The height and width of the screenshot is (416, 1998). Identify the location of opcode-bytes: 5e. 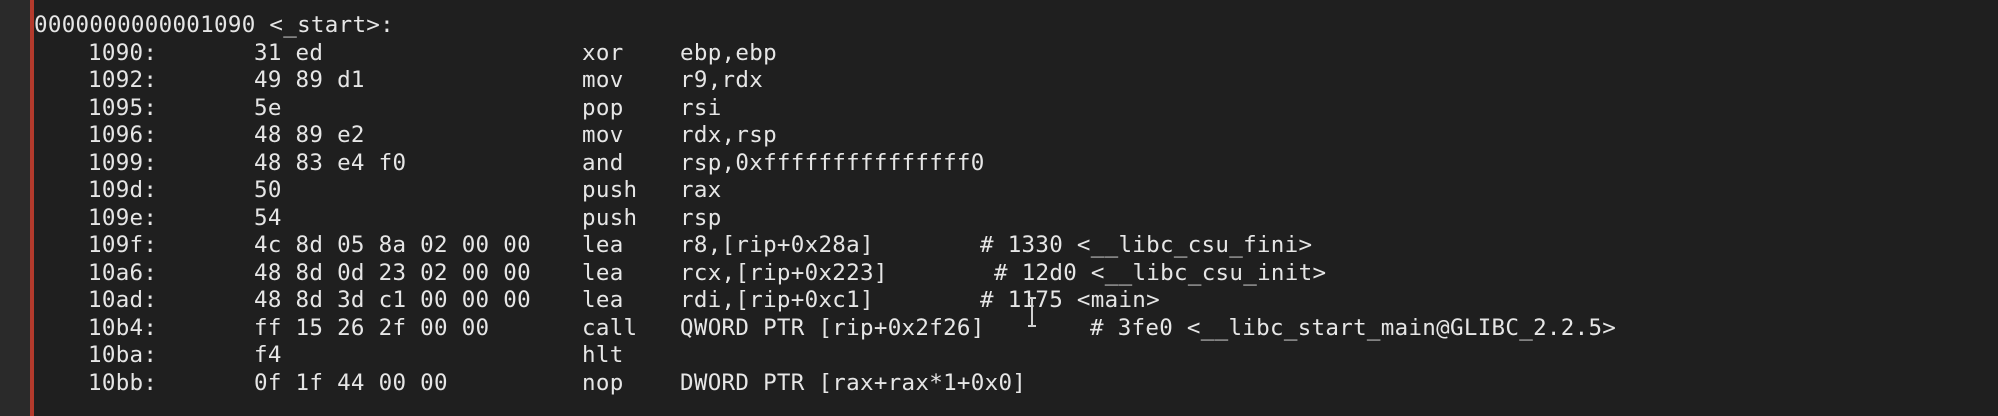
(268, 107).